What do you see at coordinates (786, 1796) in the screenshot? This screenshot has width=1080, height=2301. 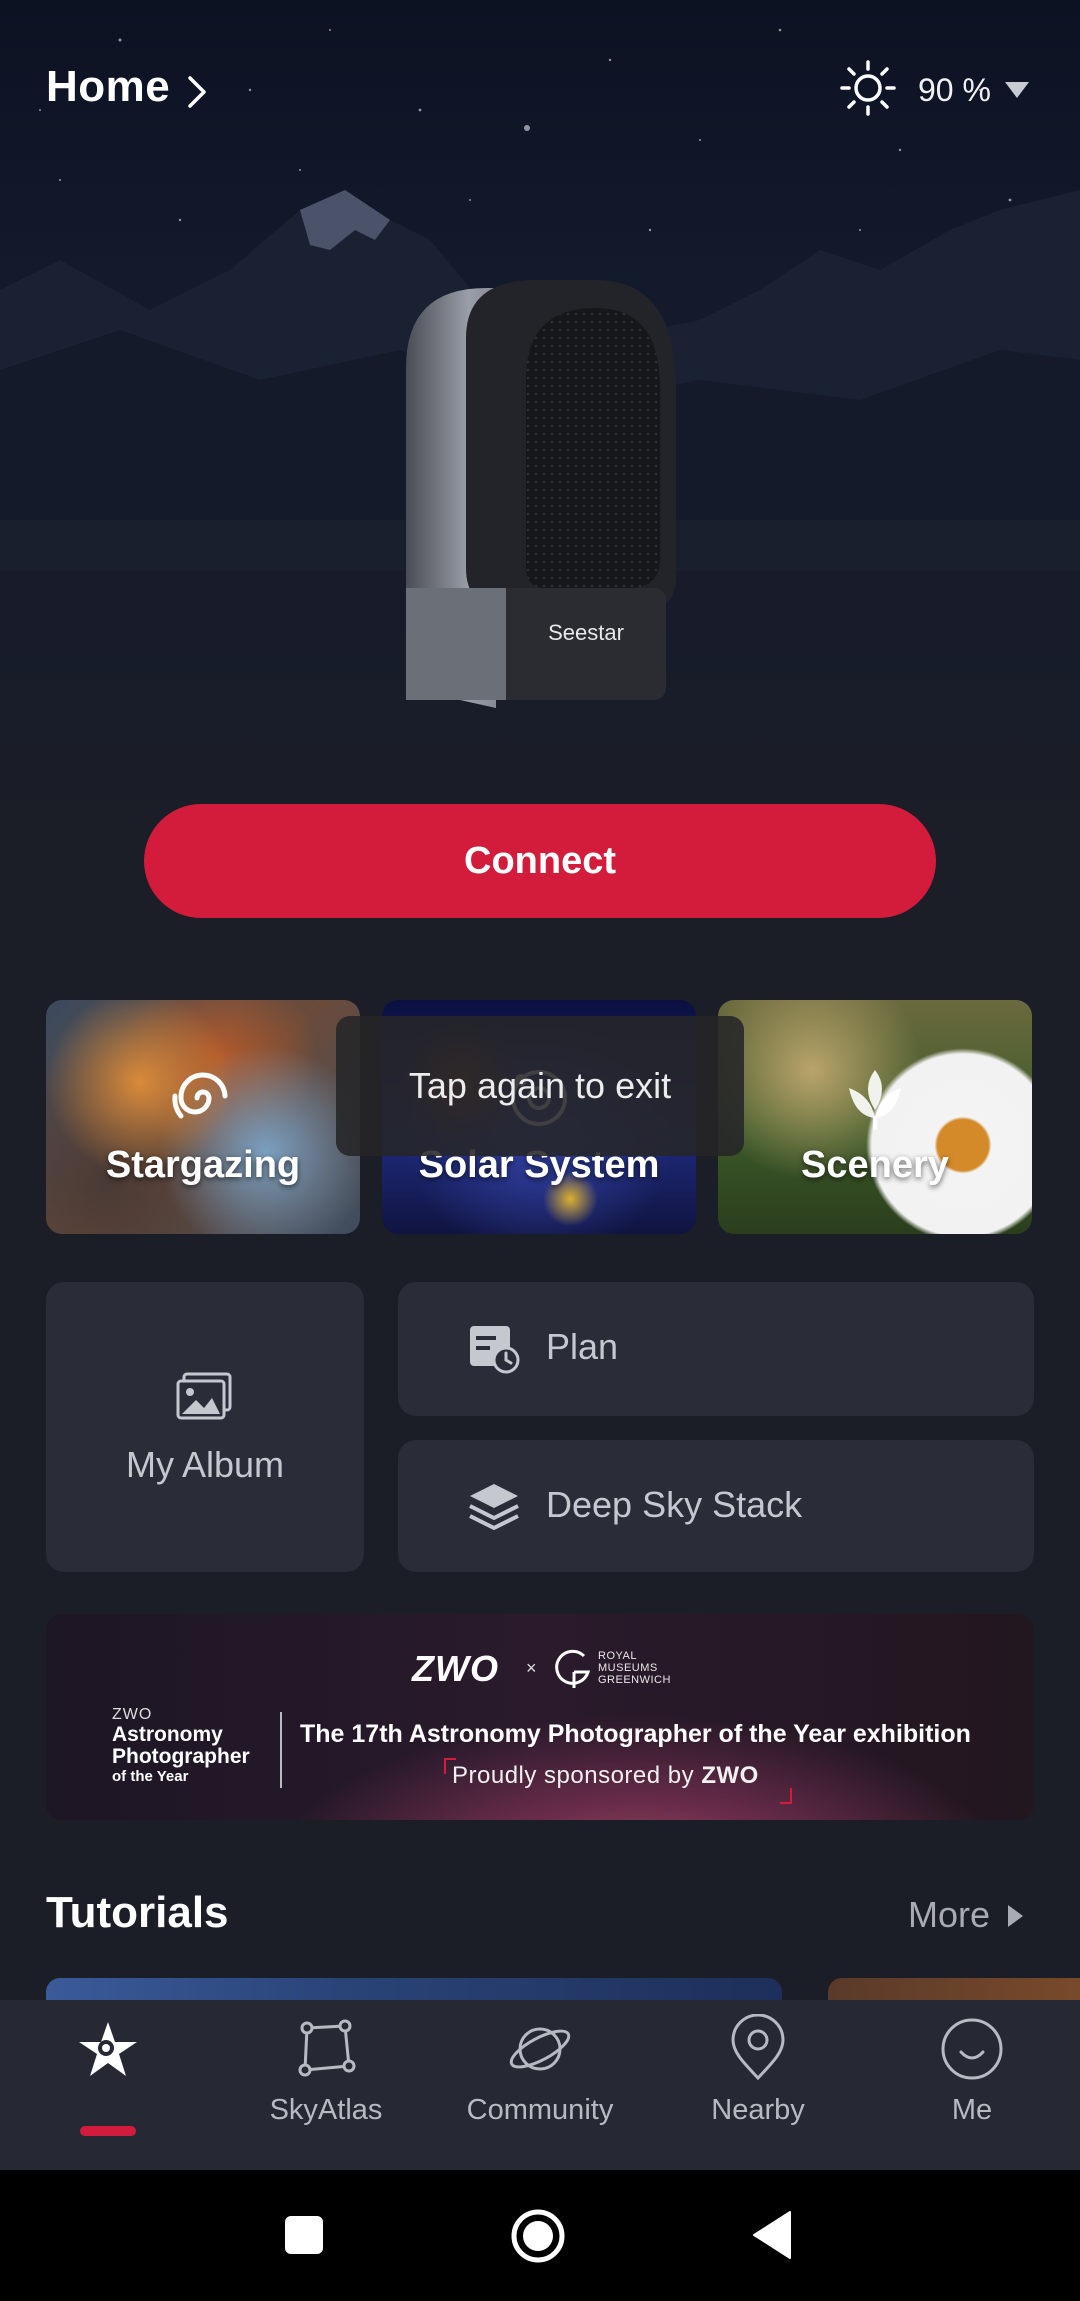 I see `bracket-decoration` at bounding box center [786, 1796].